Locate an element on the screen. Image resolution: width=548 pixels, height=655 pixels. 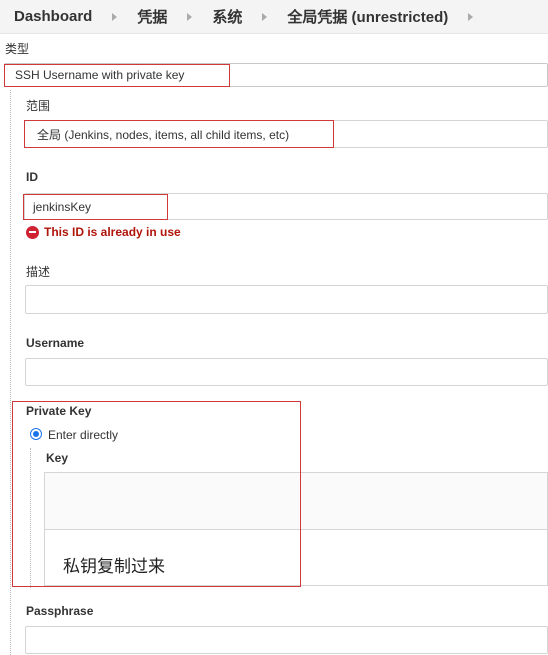
id-label: ID is located at coordinates (32, 177).